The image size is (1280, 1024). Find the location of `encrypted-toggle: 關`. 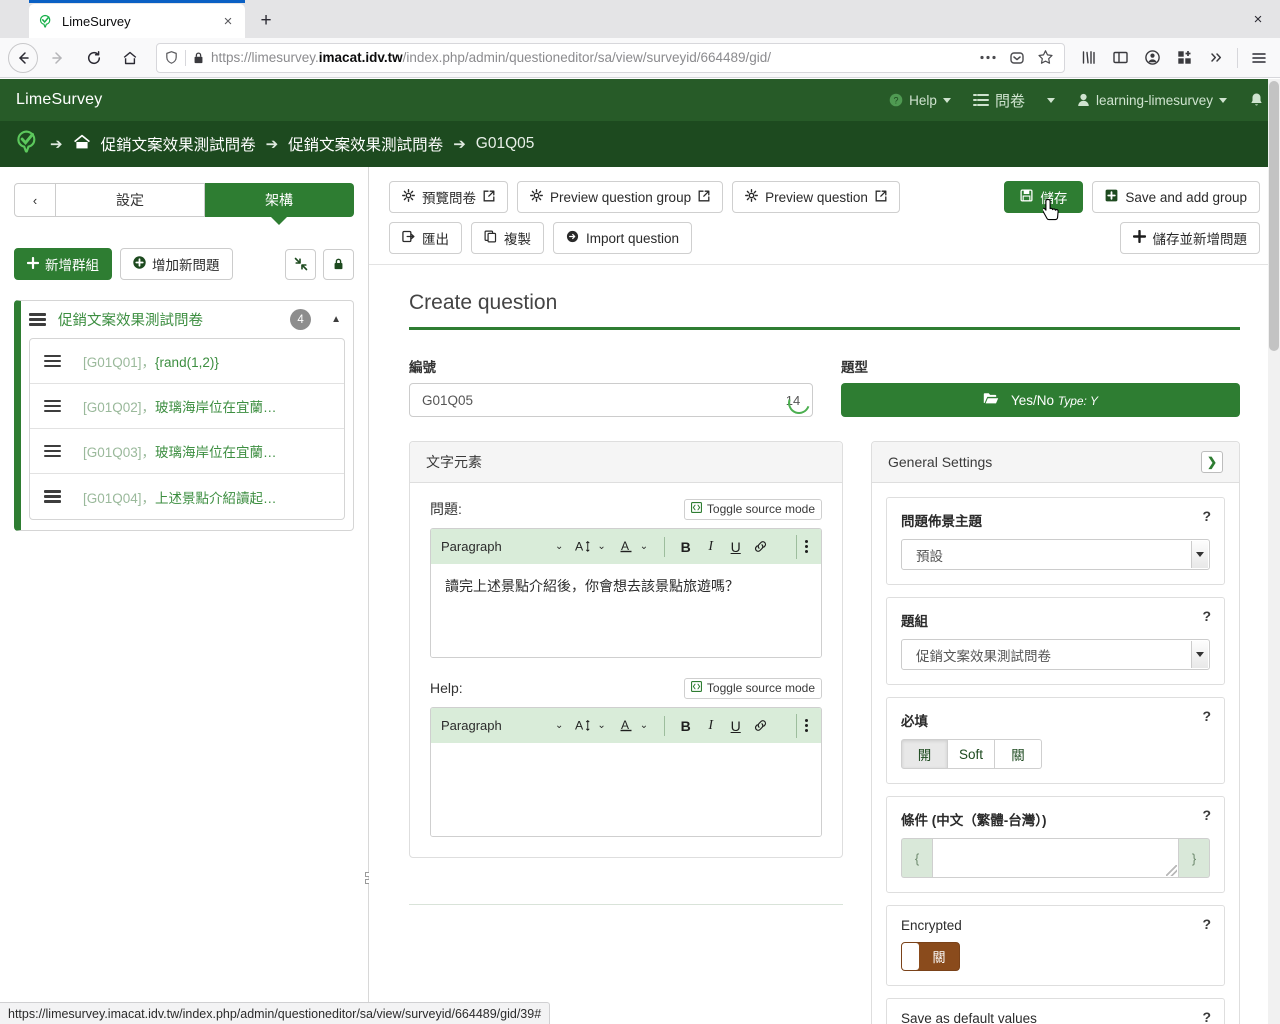

encrypted-toggle: 關 is located at coordinates (930, 956).